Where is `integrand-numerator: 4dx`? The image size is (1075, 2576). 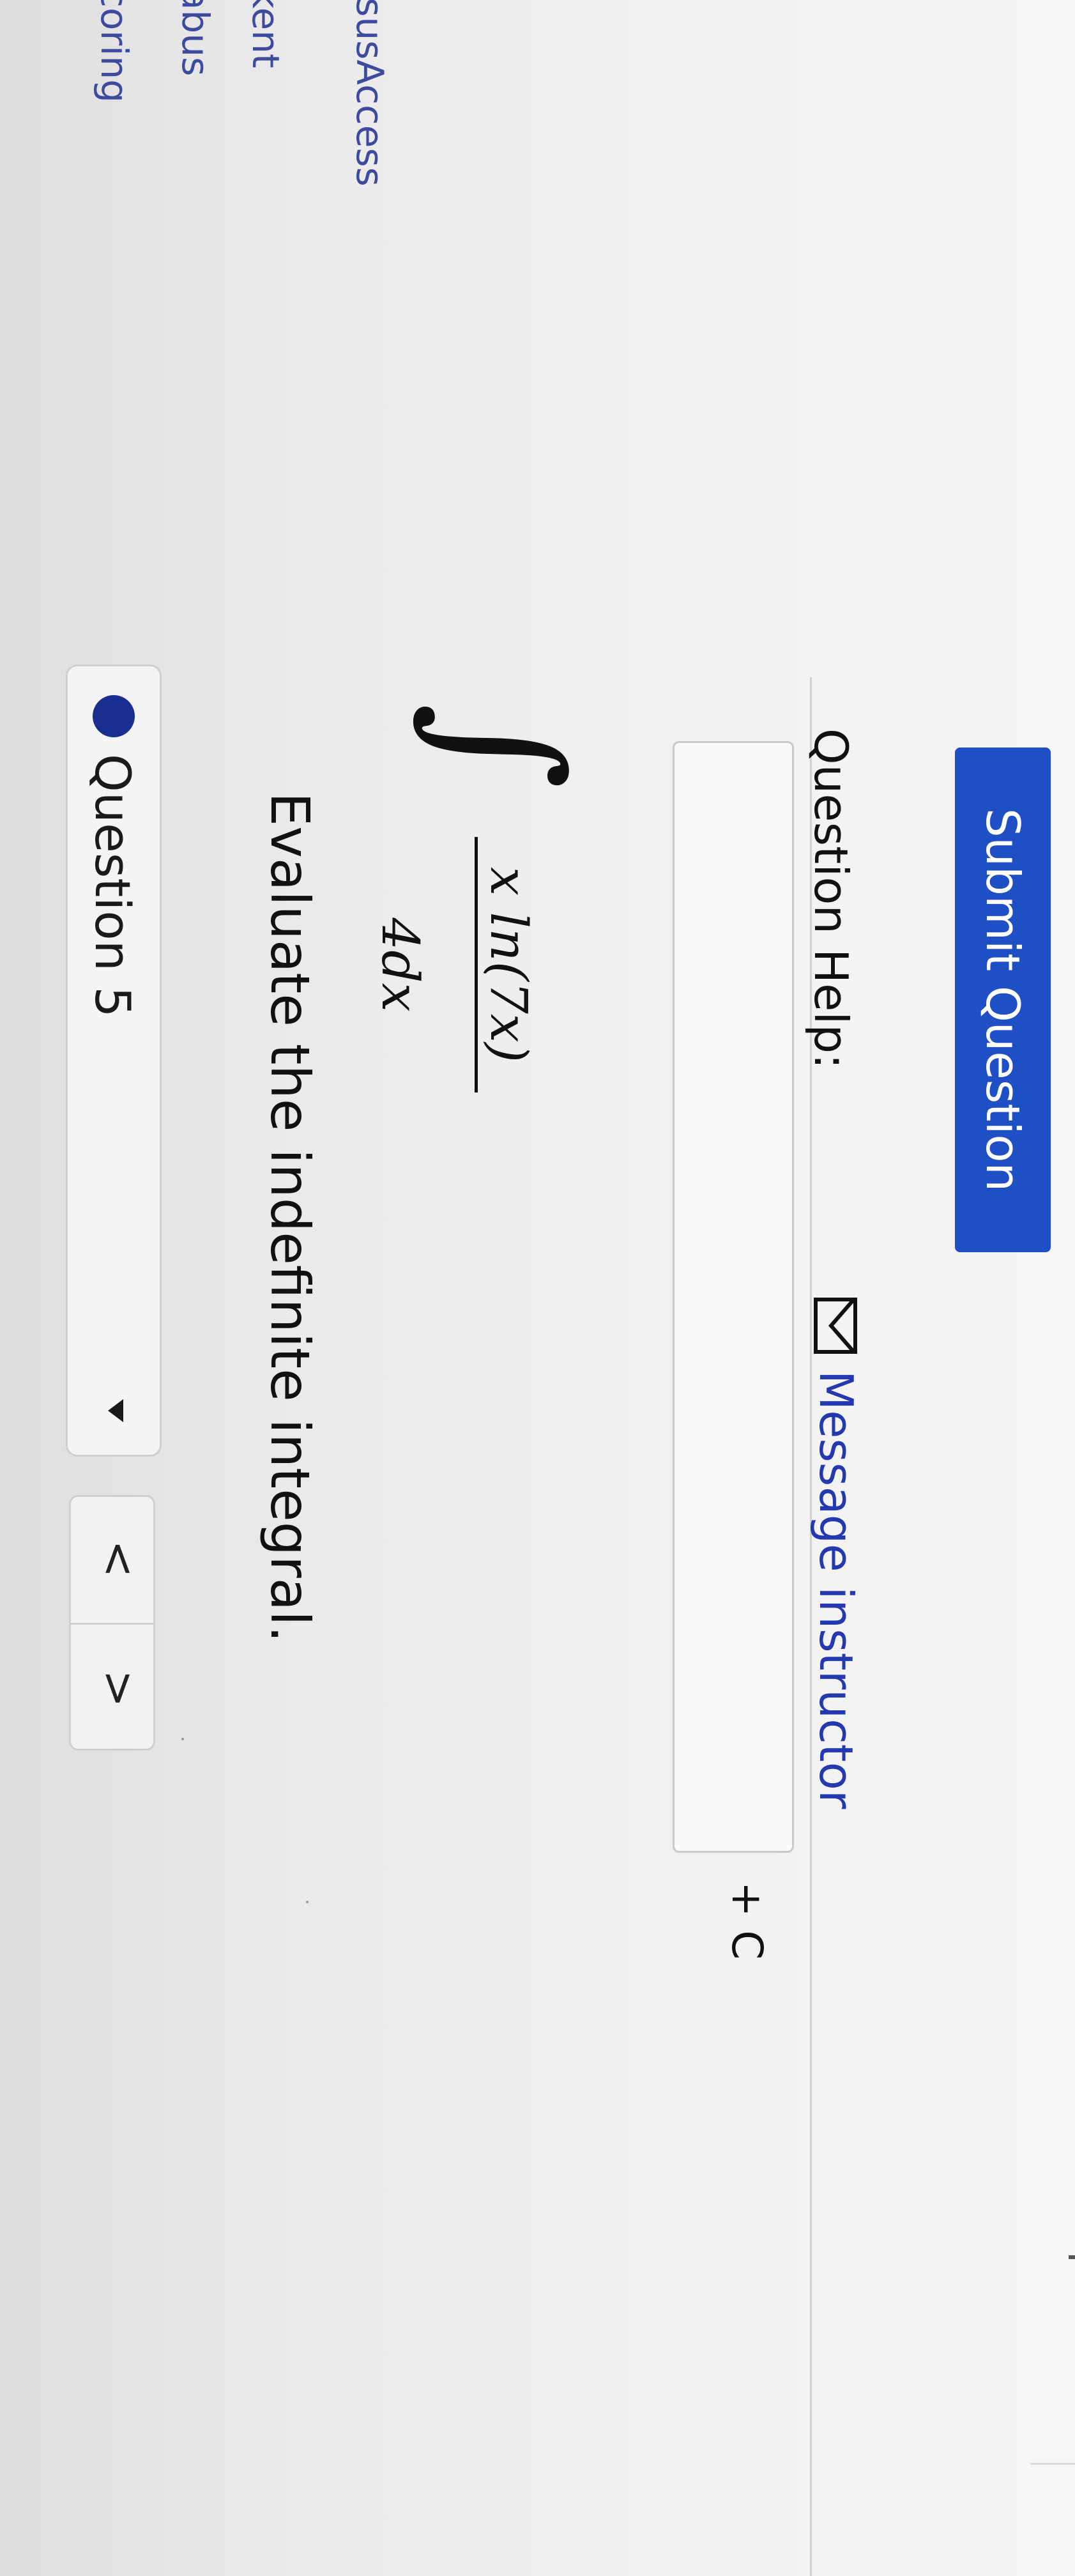 integrand-numerator: 4dx is located at coordinates (400, 964).